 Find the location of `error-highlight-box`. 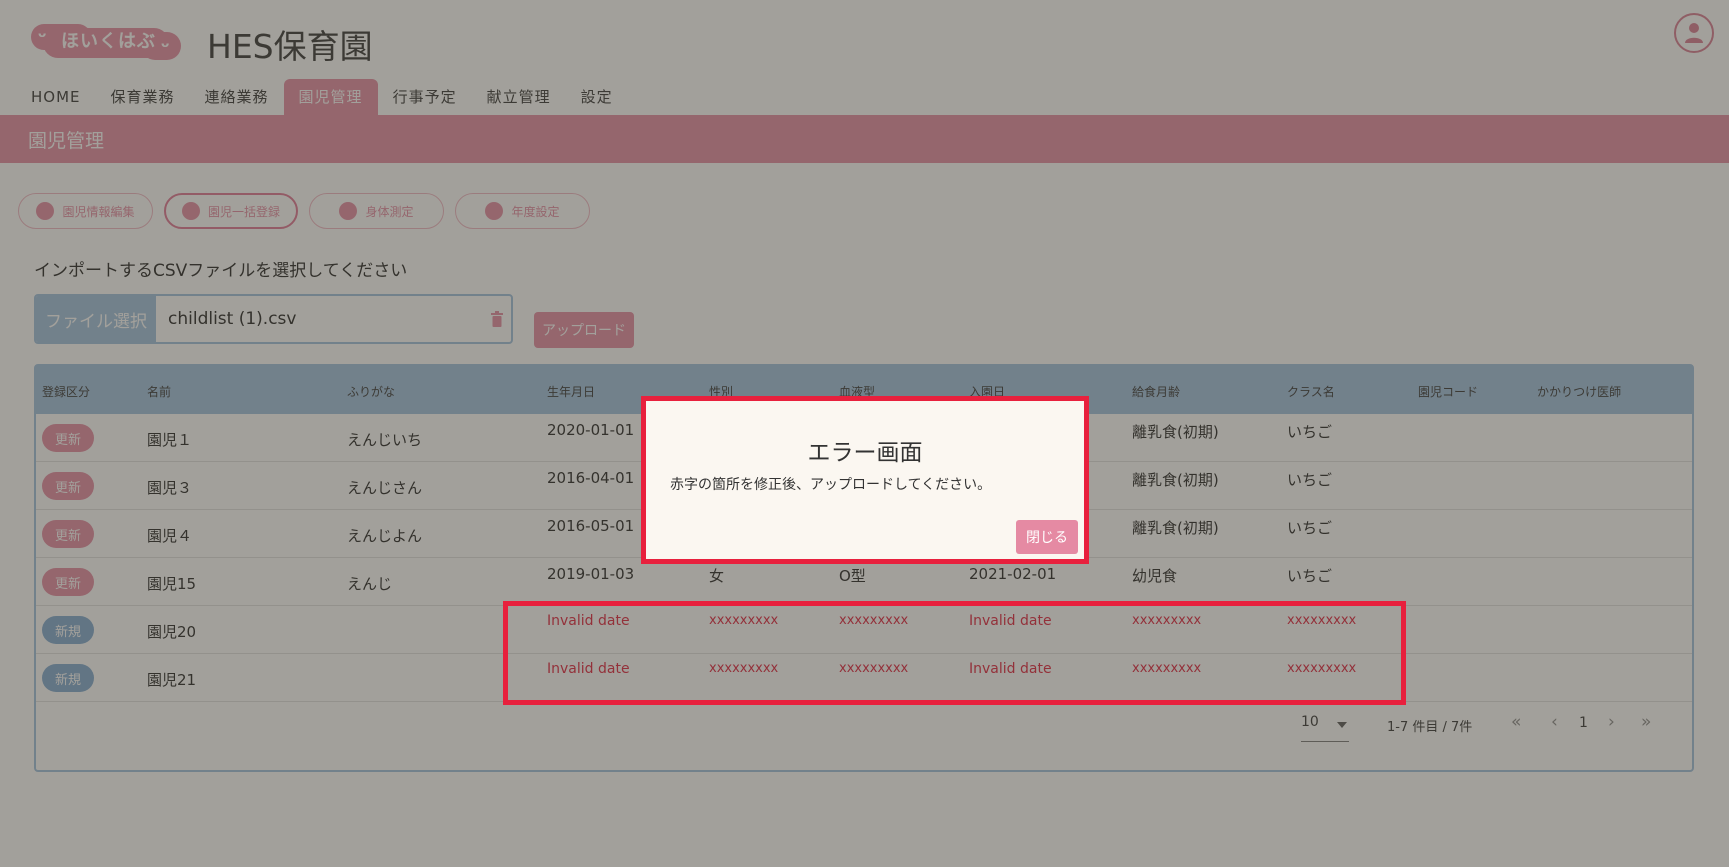

error-highlight-box is located at coordinates (954, 653).